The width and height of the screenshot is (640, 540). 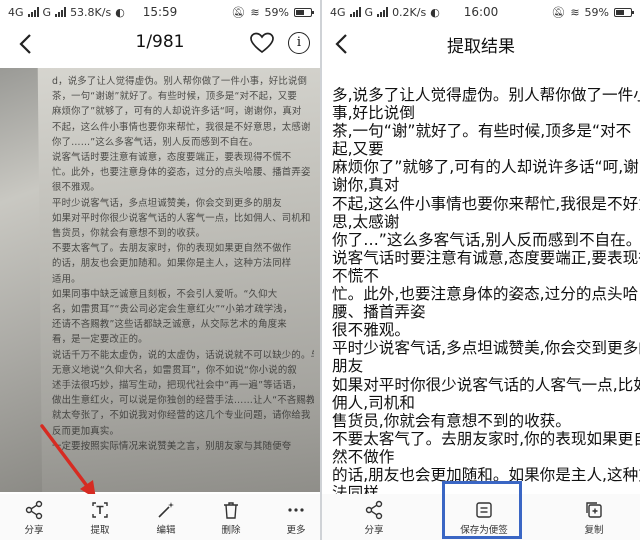 I want to click on result-text-line: 不慌不, so click(x=355, y=275).